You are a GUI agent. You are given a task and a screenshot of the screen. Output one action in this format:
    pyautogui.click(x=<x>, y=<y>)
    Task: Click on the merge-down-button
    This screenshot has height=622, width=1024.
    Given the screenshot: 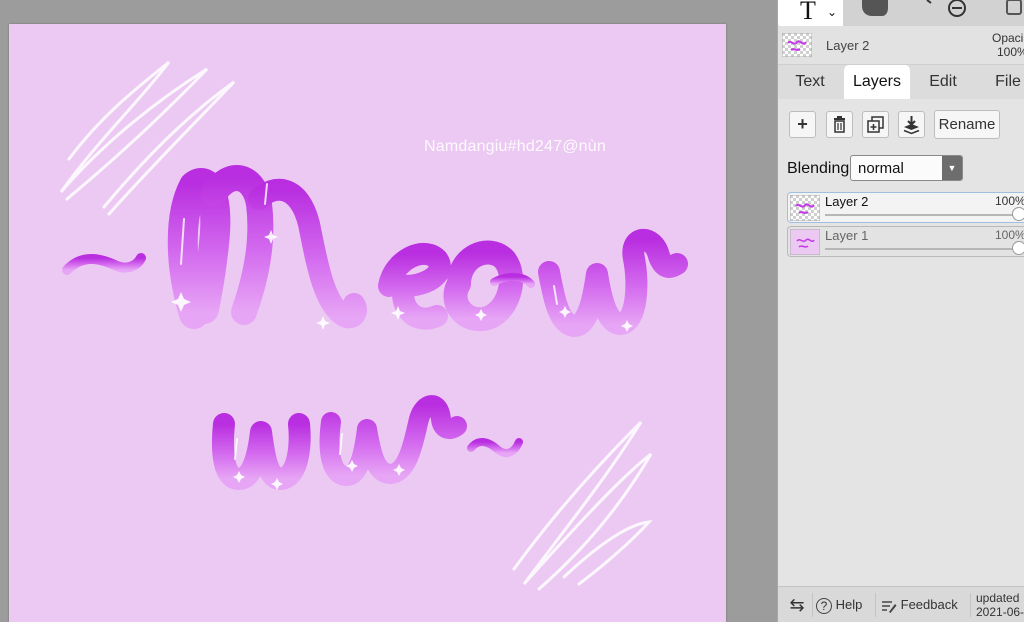 What is the action you would take?
    pyautogui.click(x=911, y=124)
    